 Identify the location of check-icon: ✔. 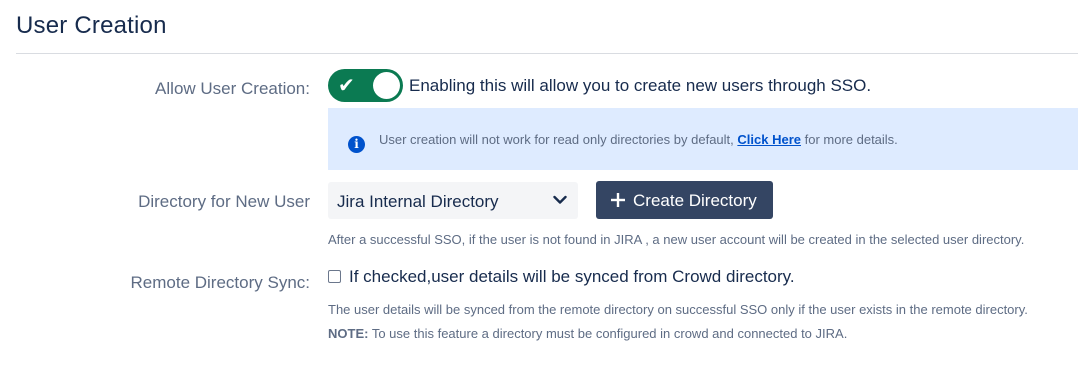
(346, 85).